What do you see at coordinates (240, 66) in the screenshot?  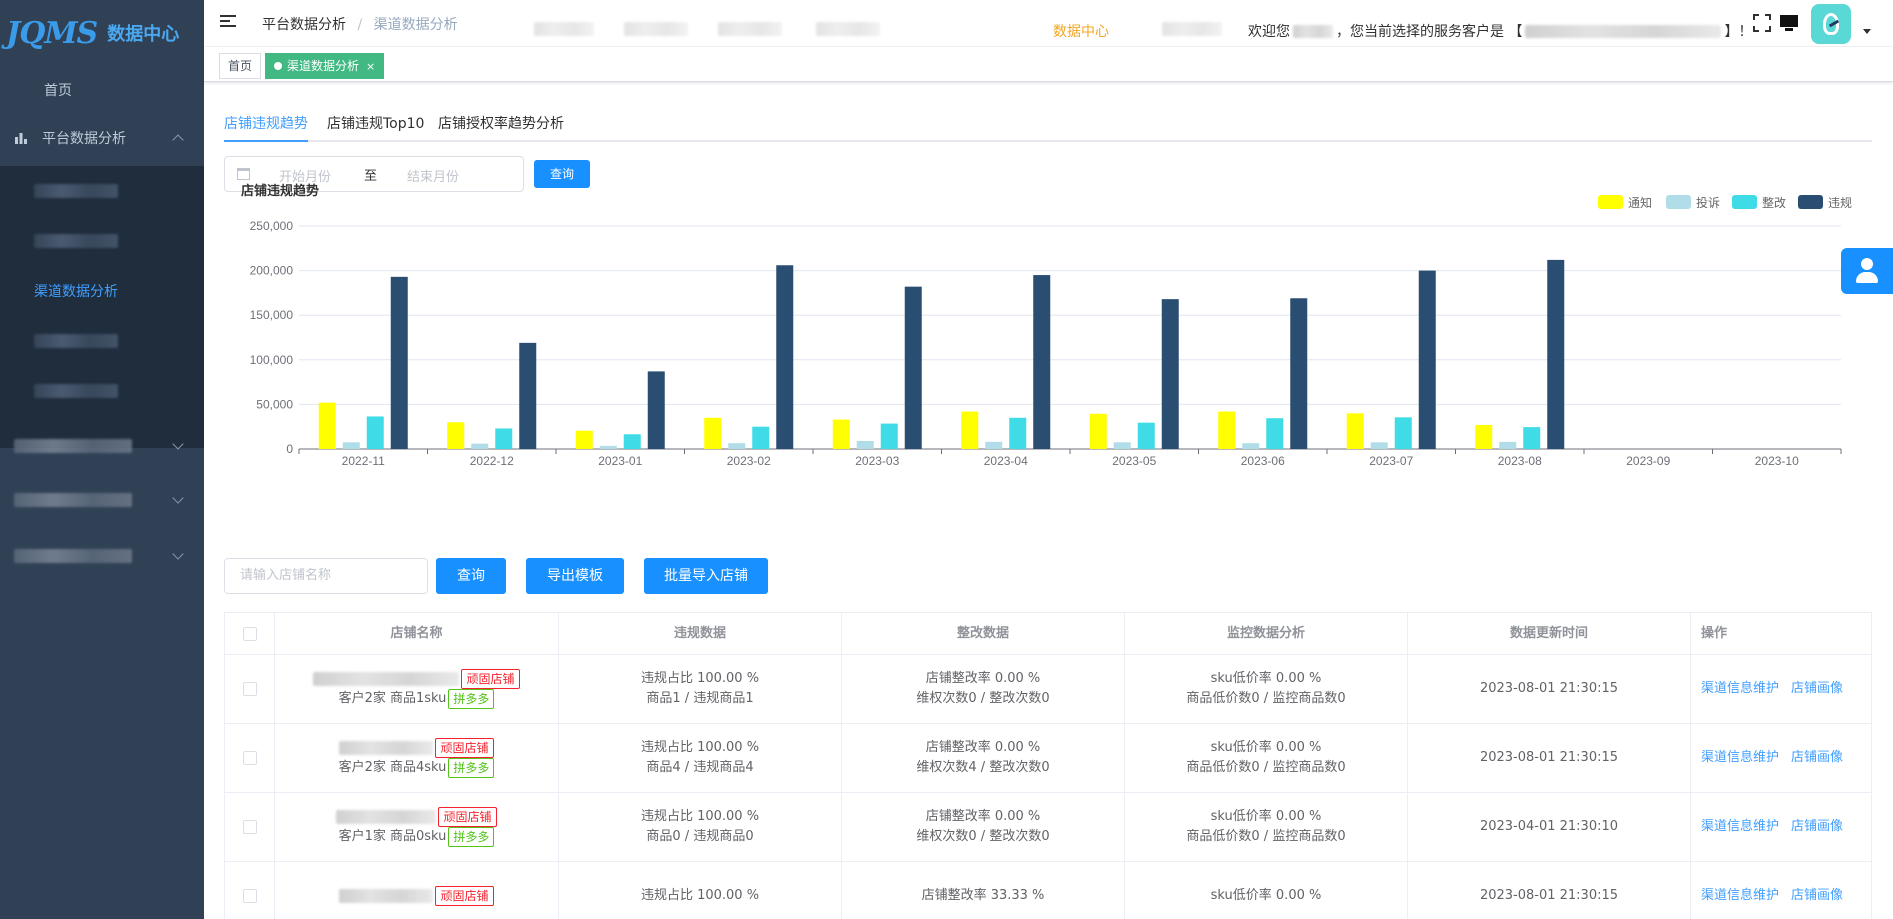 I see `tag-home: 首页` at bounding box center [240, 66].